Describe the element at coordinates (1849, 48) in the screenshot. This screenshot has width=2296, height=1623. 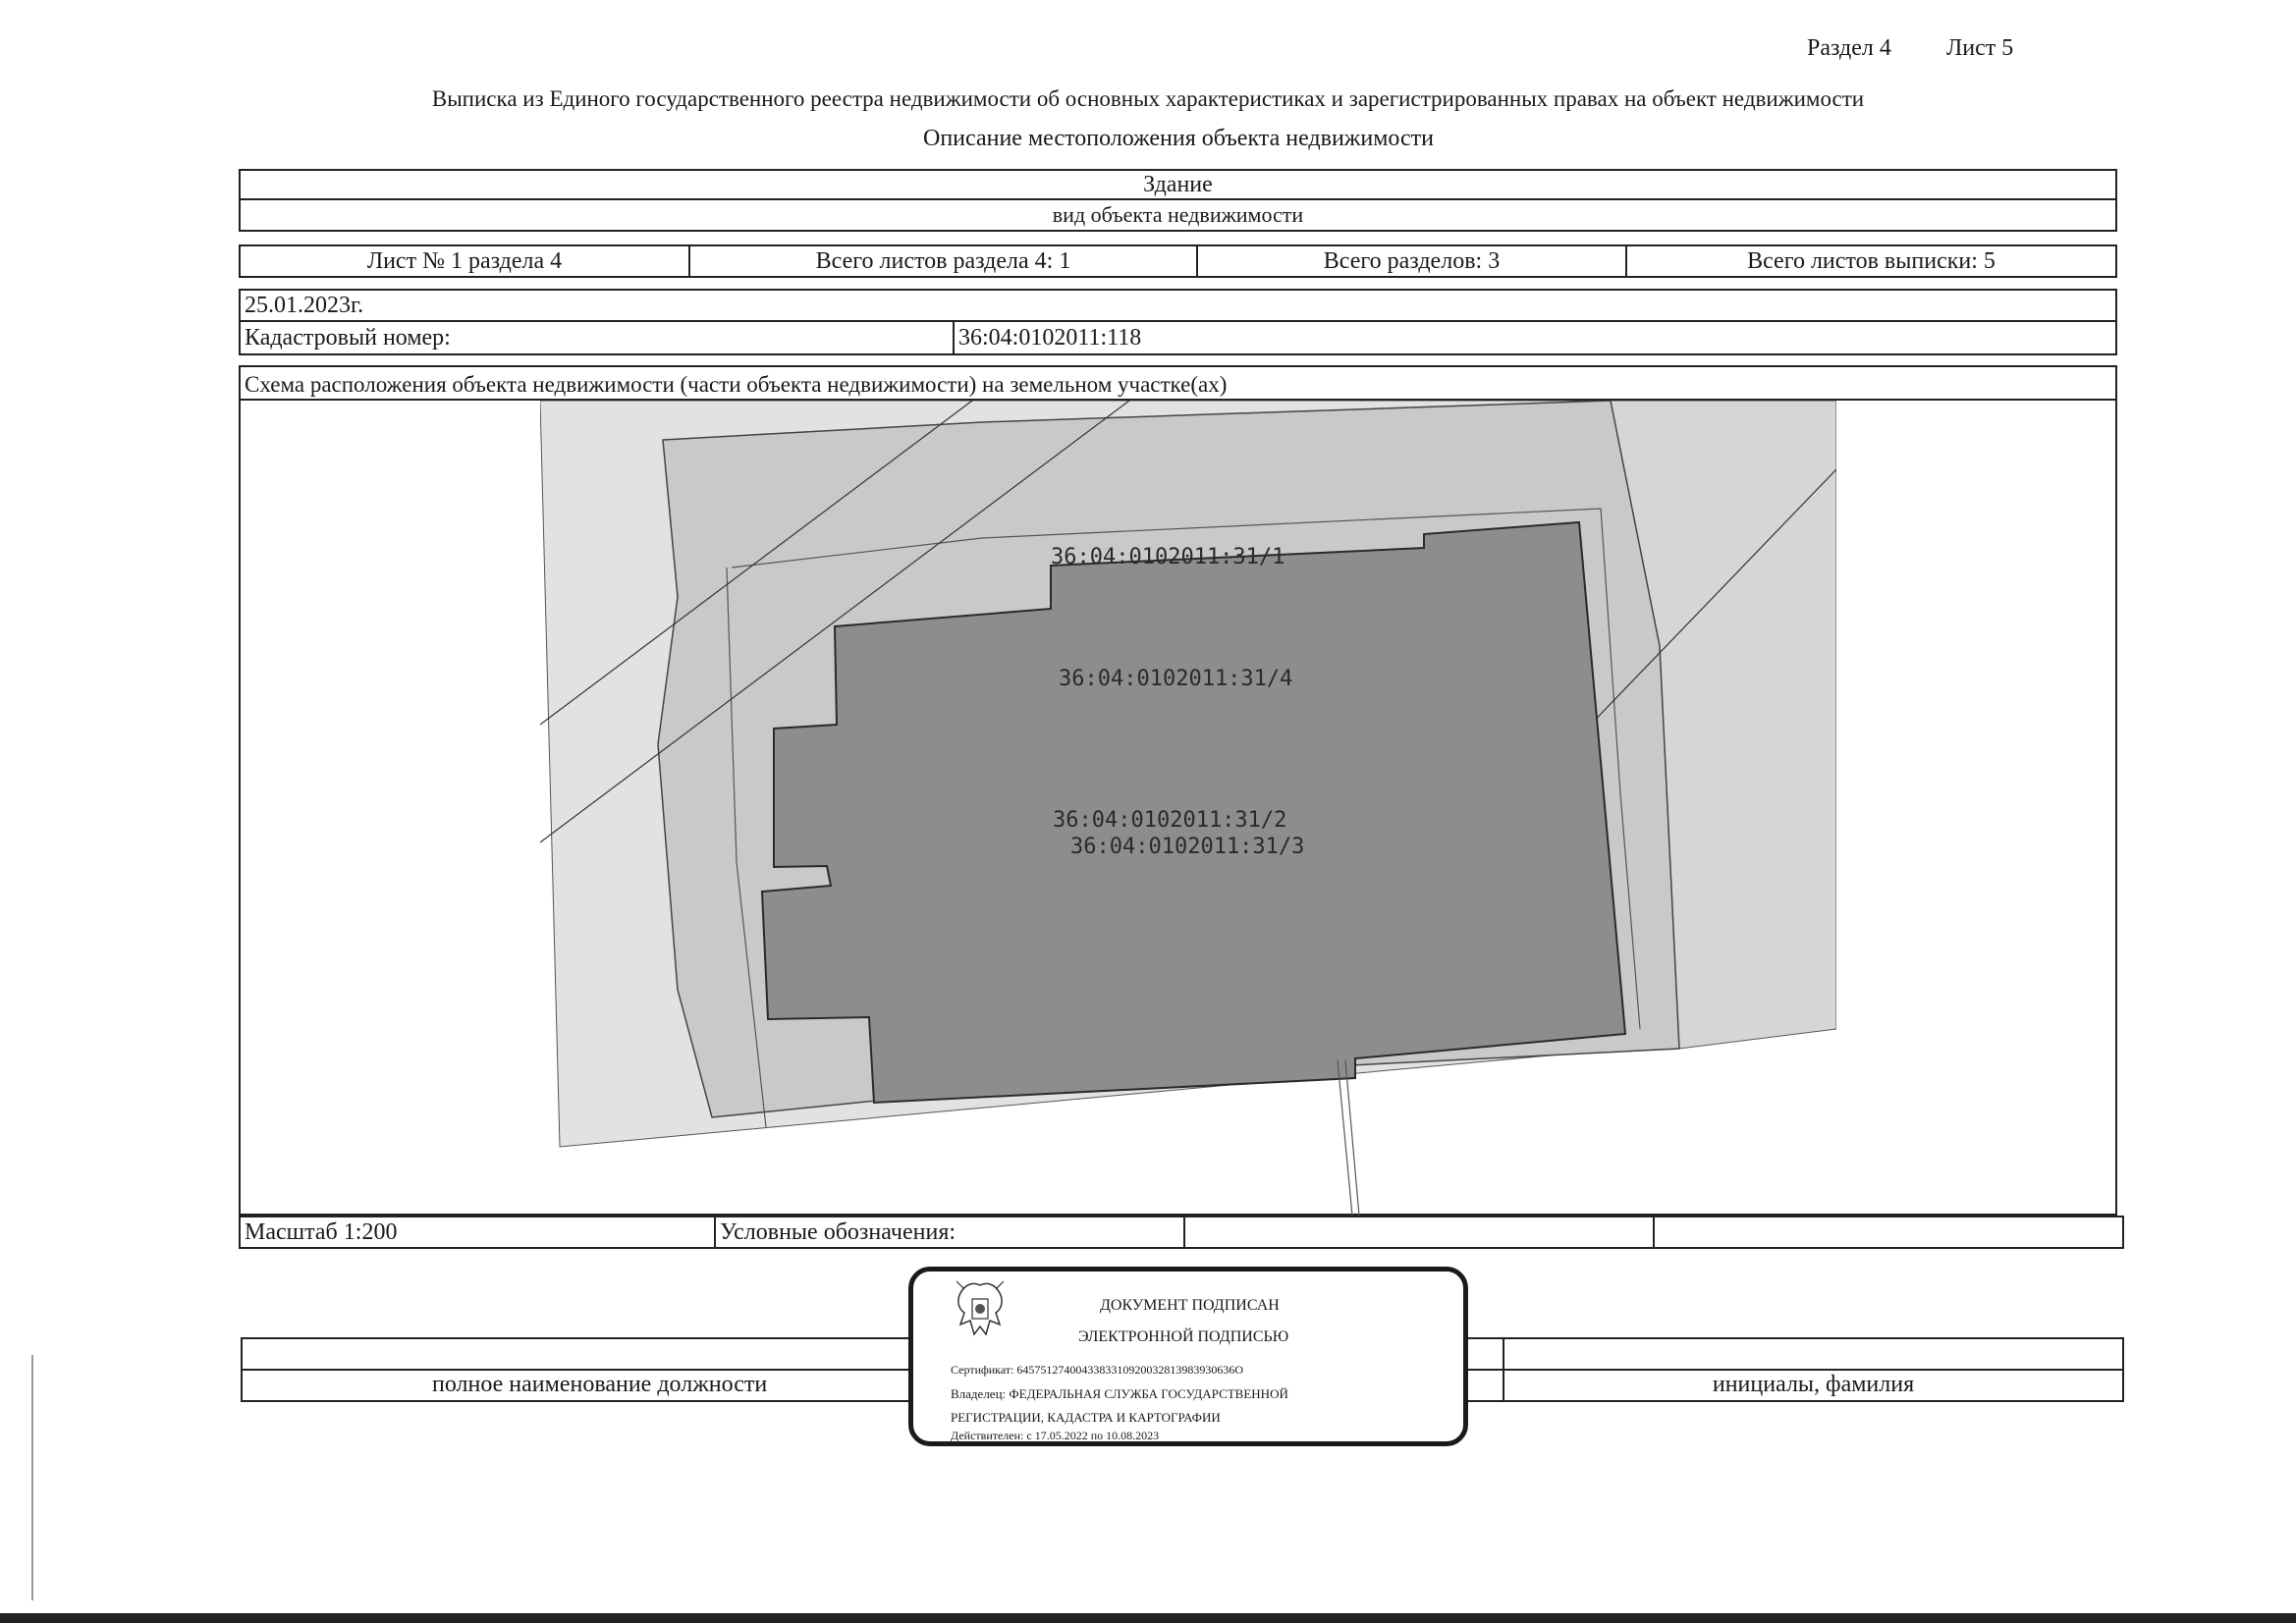
I see `section-number: Раздел 4` at that location.